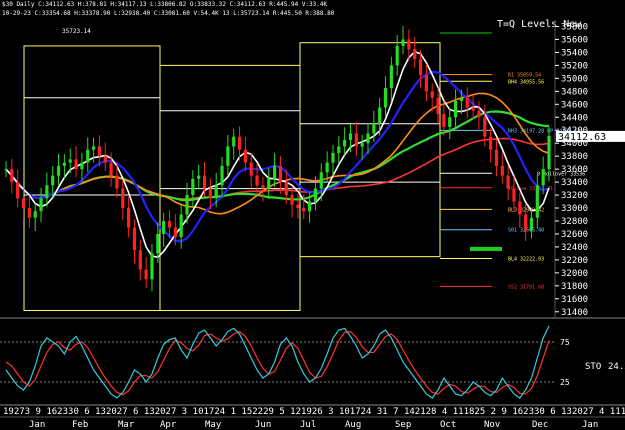 The image size is (625, 430). I want to click on month-label: Jan, so click(37, 425).